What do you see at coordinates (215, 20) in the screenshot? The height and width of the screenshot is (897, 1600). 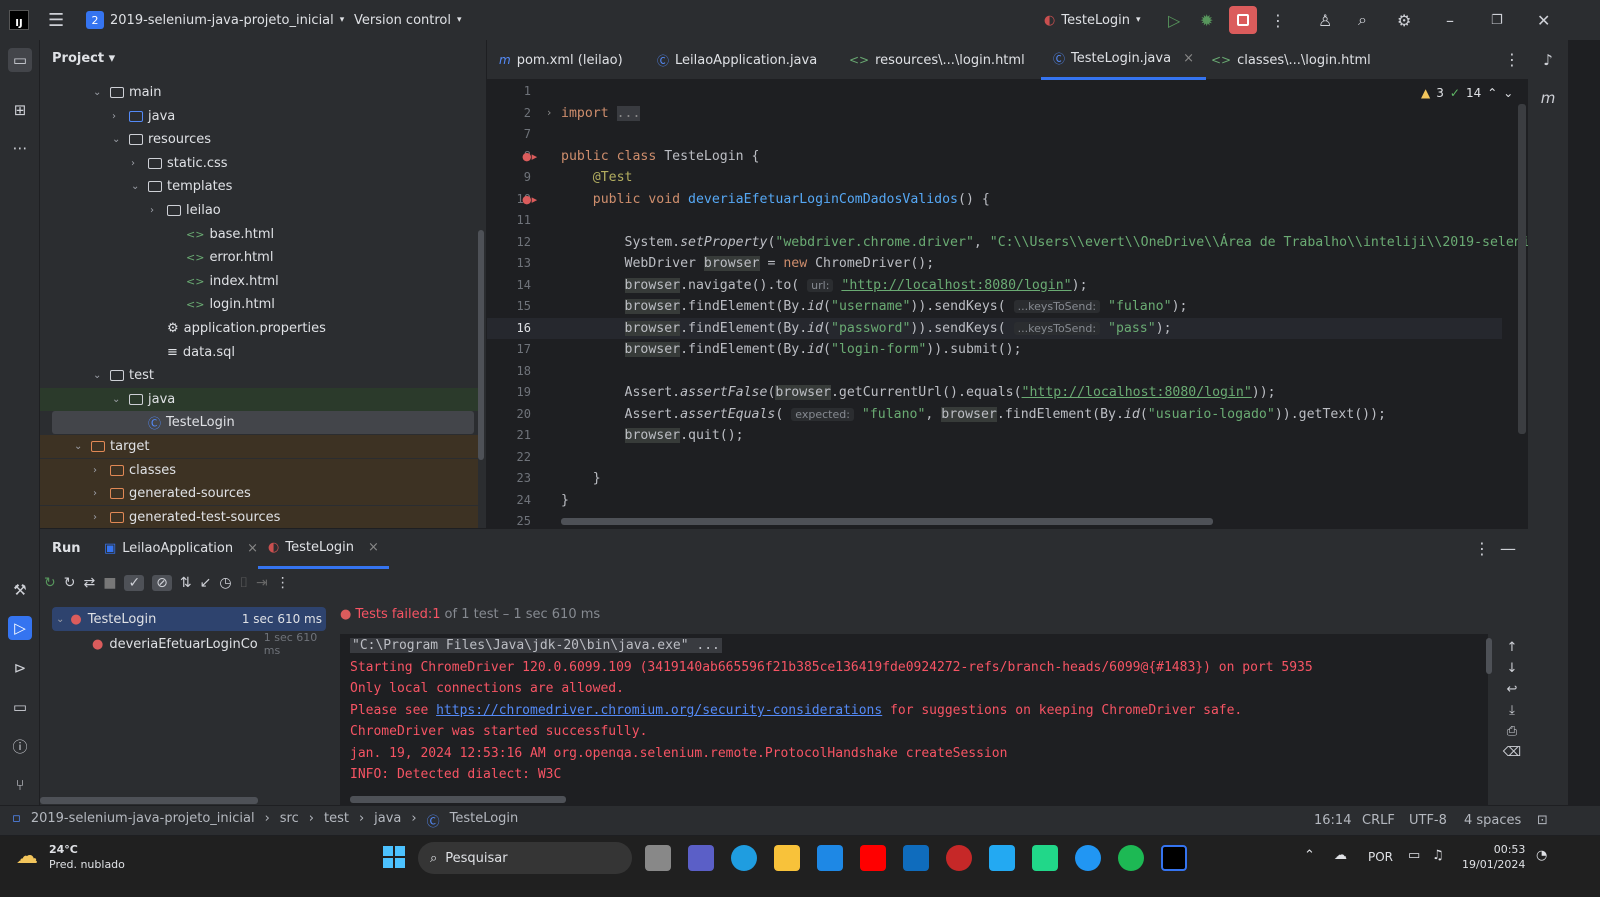 I see `project-selector: 2 2019-selenium-java-projeto_inicial ▾` at bounding box center [215, 20].